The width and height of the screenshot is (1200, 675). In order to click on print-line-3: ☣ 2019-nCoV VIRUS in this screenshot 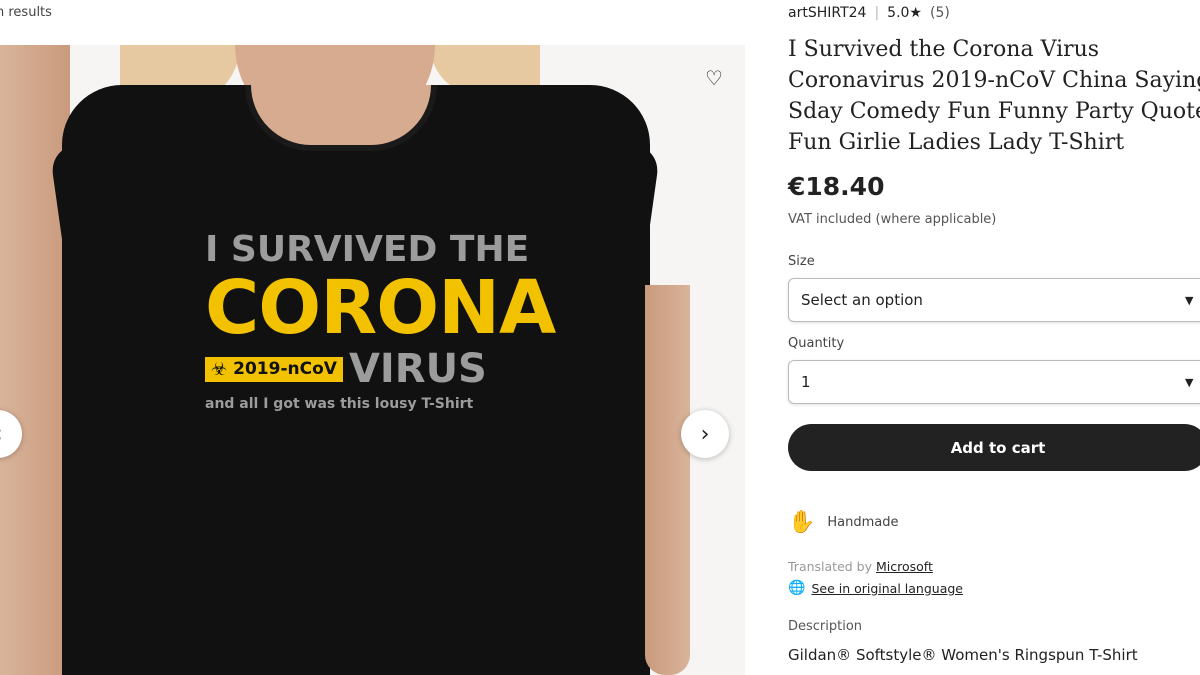, I will do `click(355, 369)`.